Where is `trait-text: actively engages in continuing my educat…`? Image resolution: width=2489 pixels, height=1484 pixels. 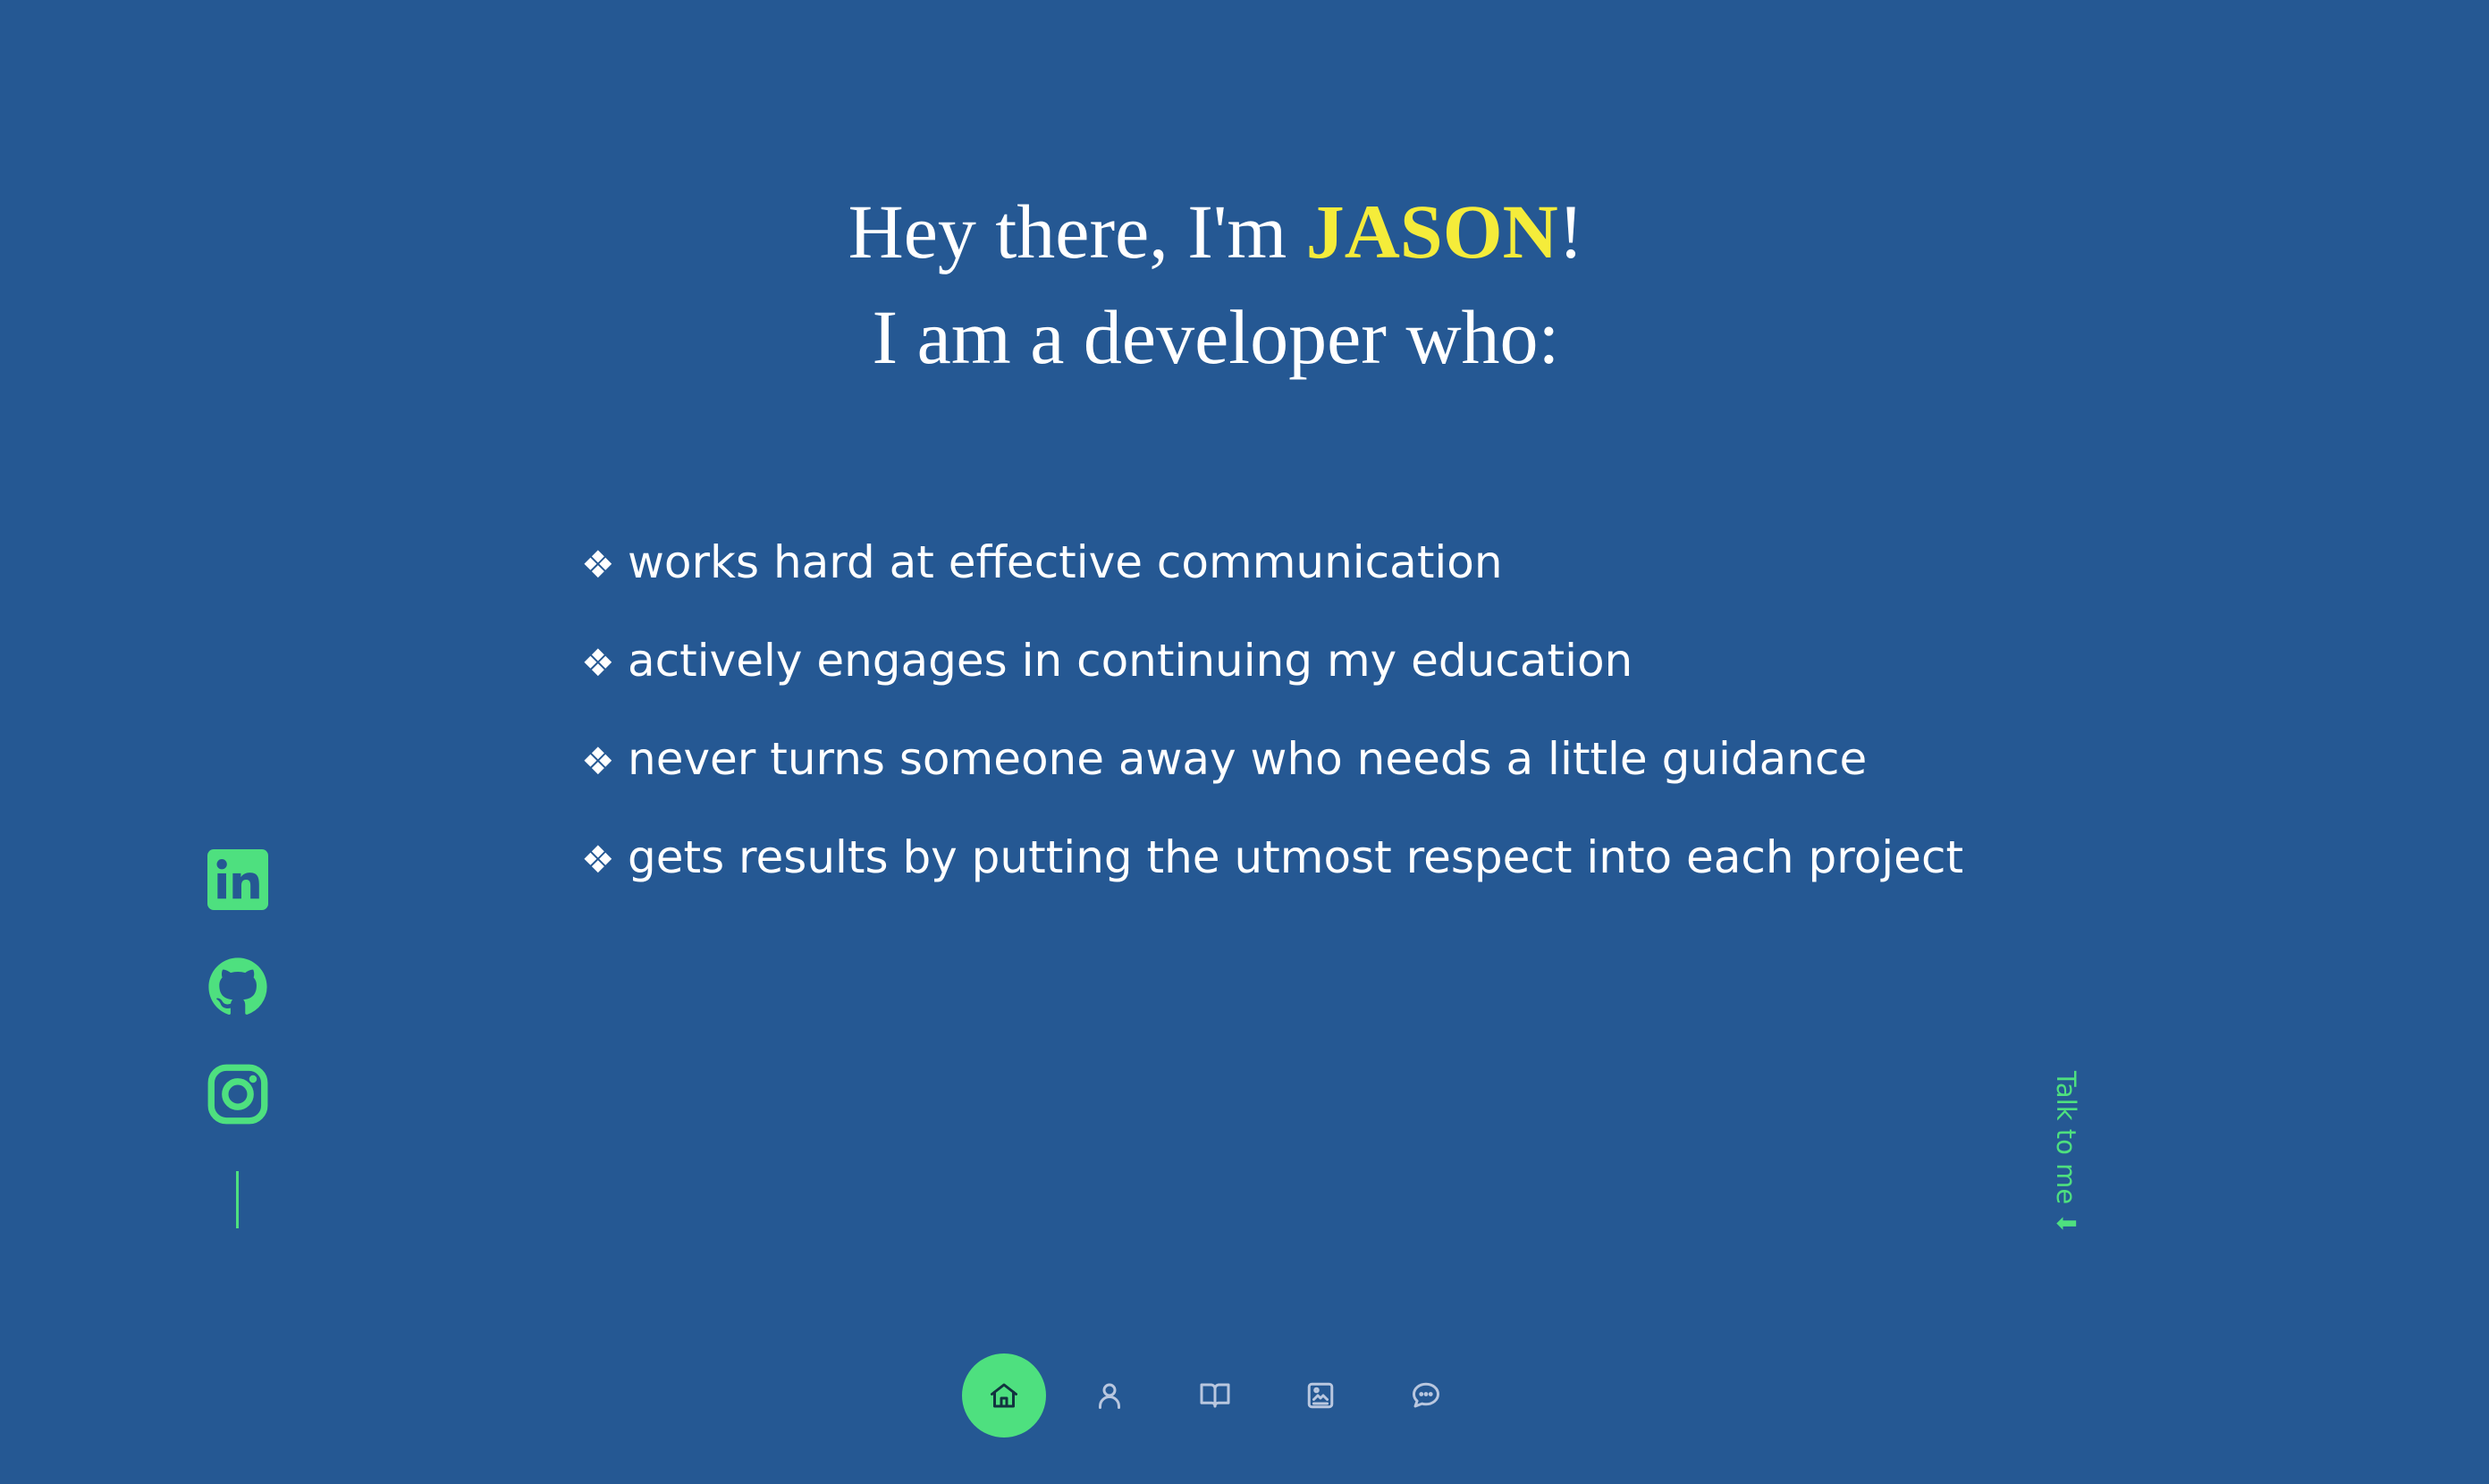 trait-text: actively engages in continuing my educat… is located at coordinates (1130, 661).